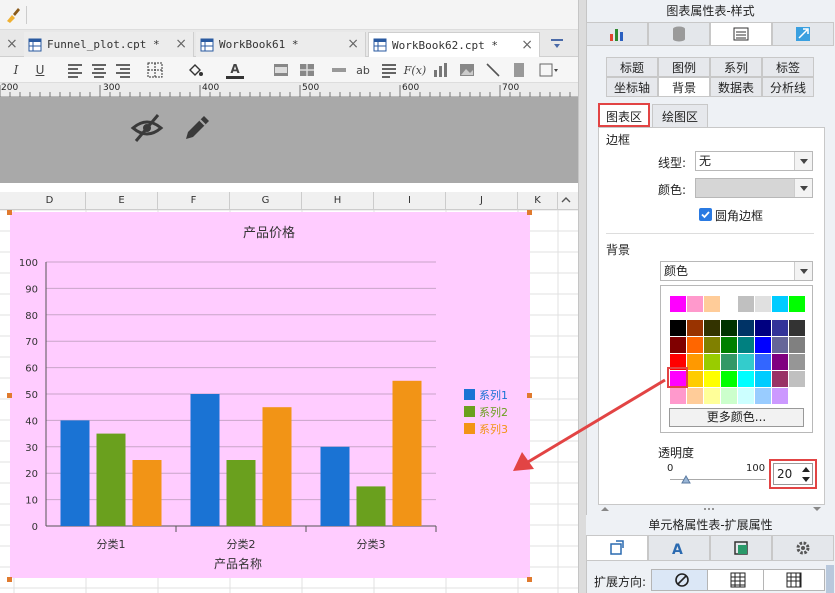  I want to click on subtab-axis: 坐标轴, so click(632, 87).